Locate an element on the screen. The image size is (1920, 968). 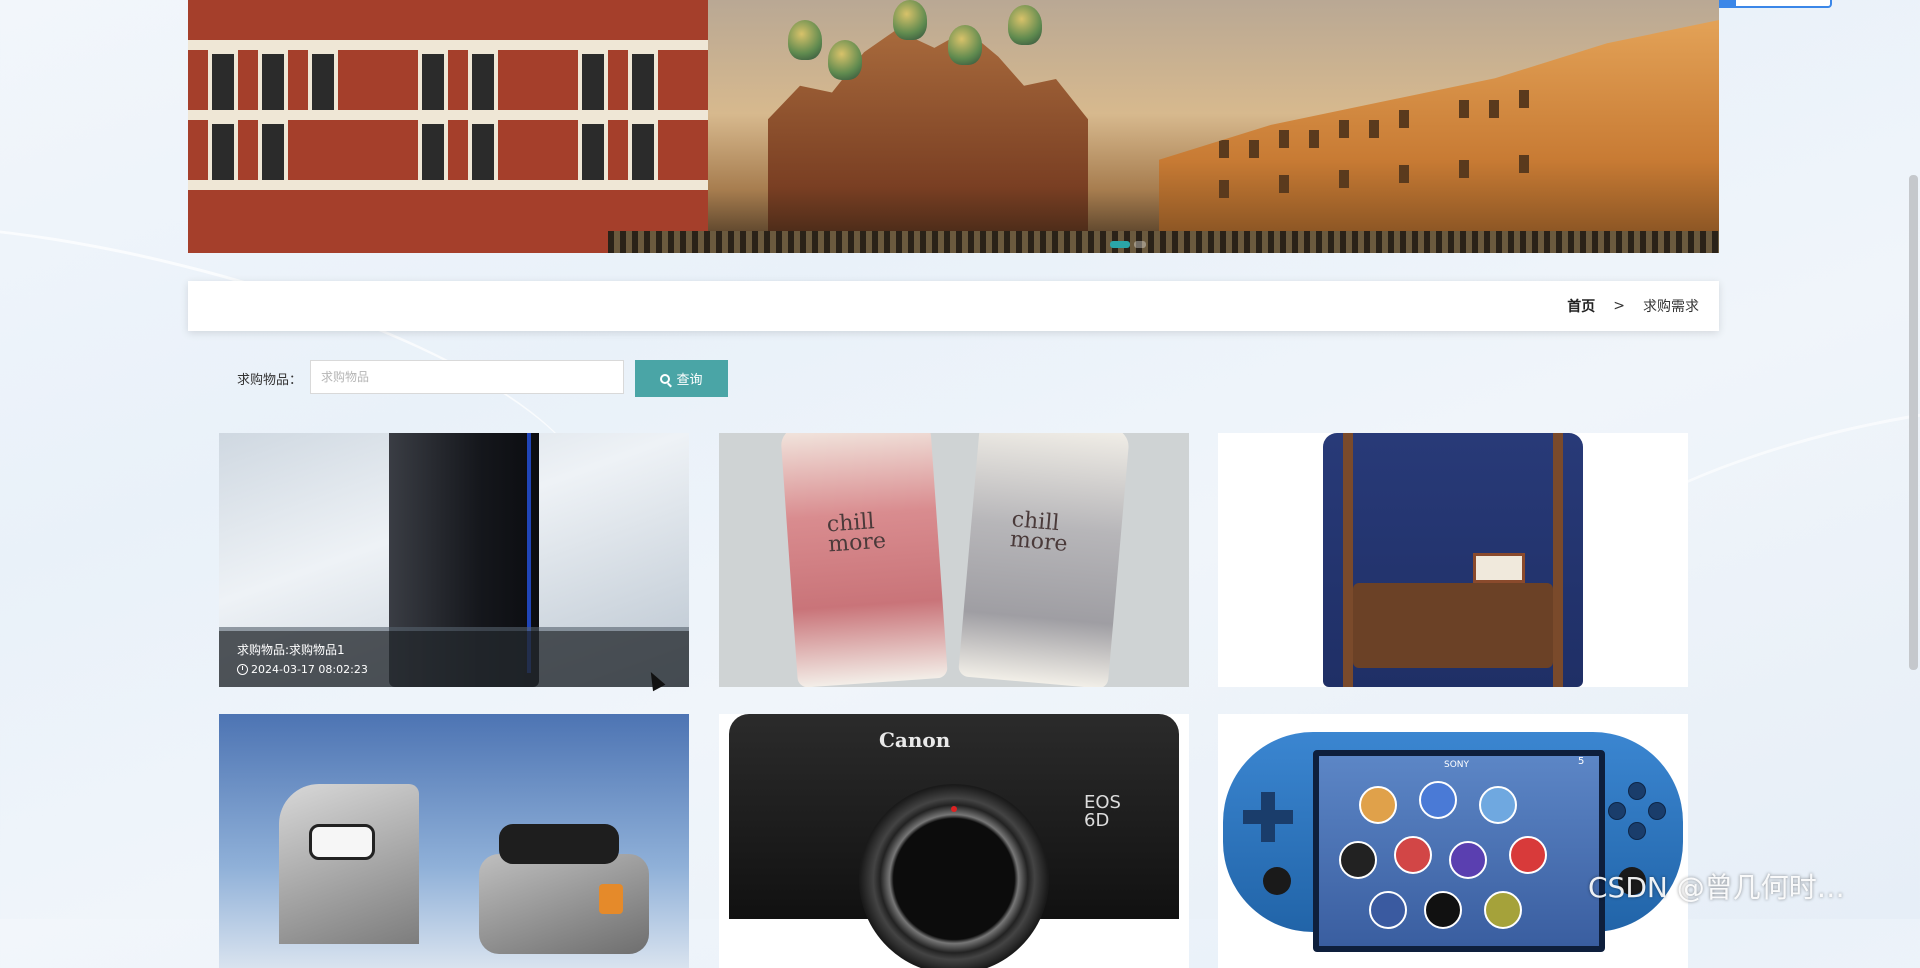
page-scrollbar is located at coordinates (1913, 422).